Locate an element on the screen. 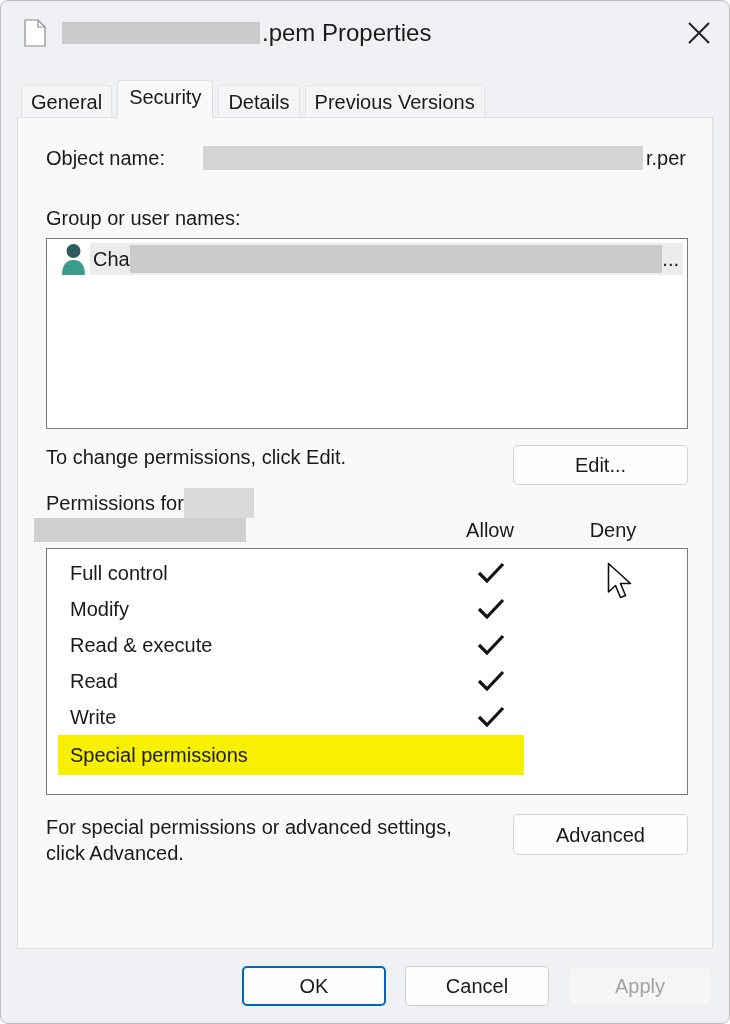 The height and width of the screenshot is (1024, 730). permission-name: Read & execute is located at coordinates (142, 645).